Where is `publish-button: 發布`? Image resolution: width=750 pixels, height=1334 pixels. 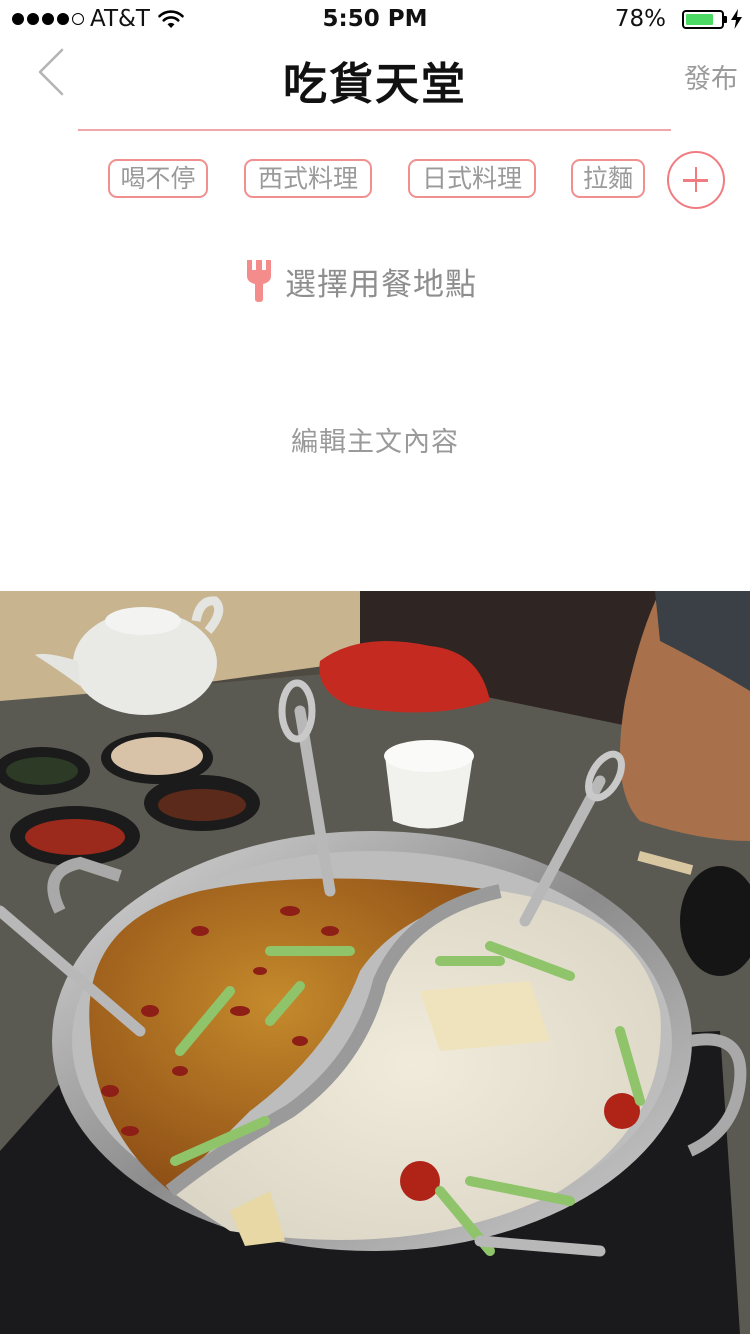 publish-button: 發布 is located at coordinates (711, 76).